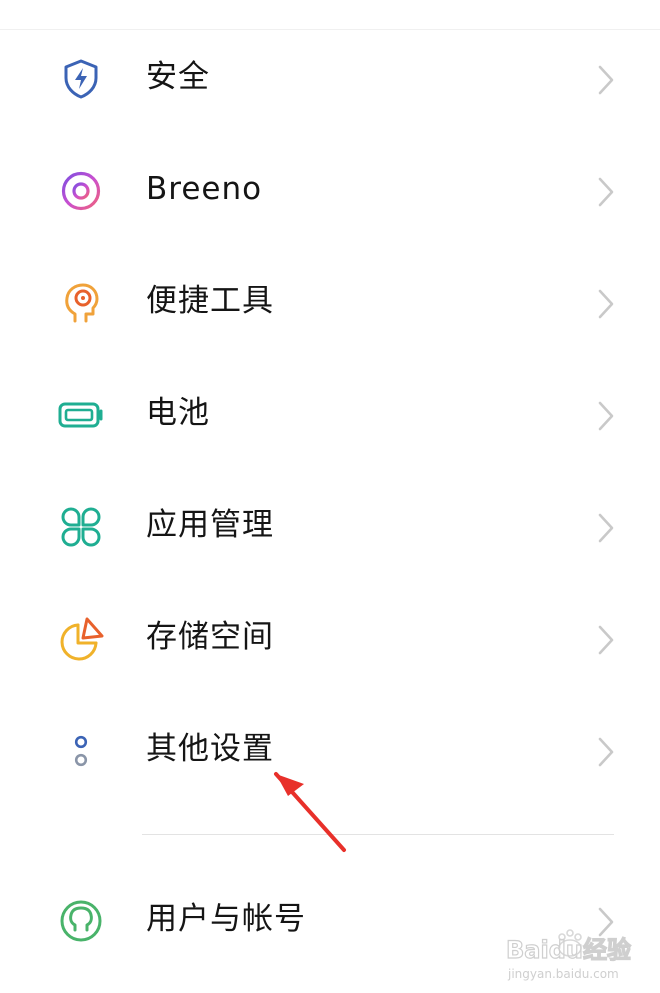  I want to click on settings-item-label: 电池, so click(178, 413).